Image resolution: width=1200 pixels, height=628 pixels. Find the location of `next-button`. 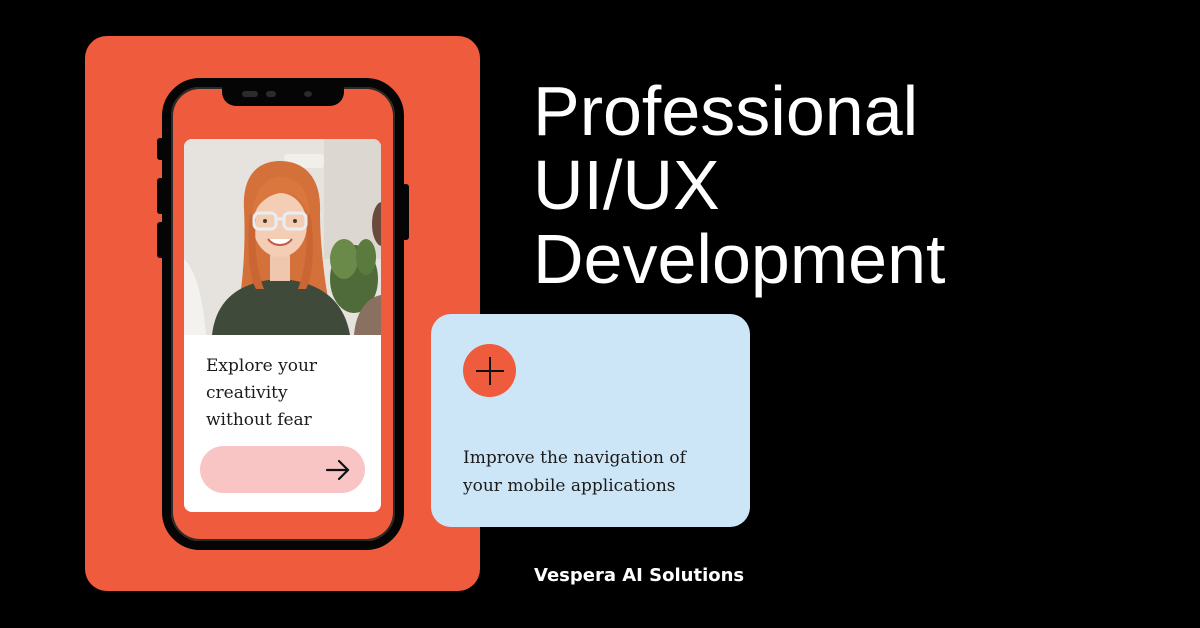

next-button is located at coordinates (282, 469).